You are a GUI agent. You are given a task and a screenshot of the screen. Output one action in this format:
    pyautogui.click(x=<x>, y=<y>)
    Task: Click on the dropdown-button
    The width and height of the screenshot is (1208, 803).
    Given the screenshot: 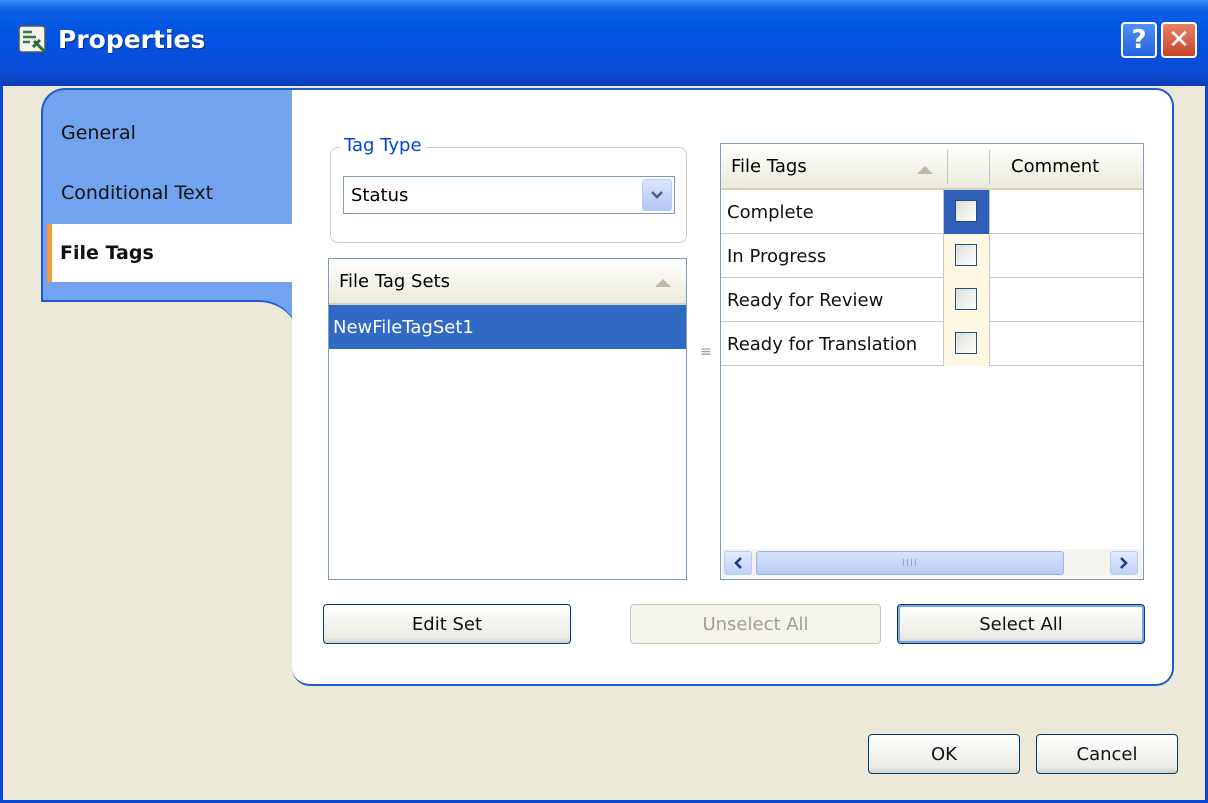 What is the action you would take?
    pyautogui.click(x=657, y=195)
    